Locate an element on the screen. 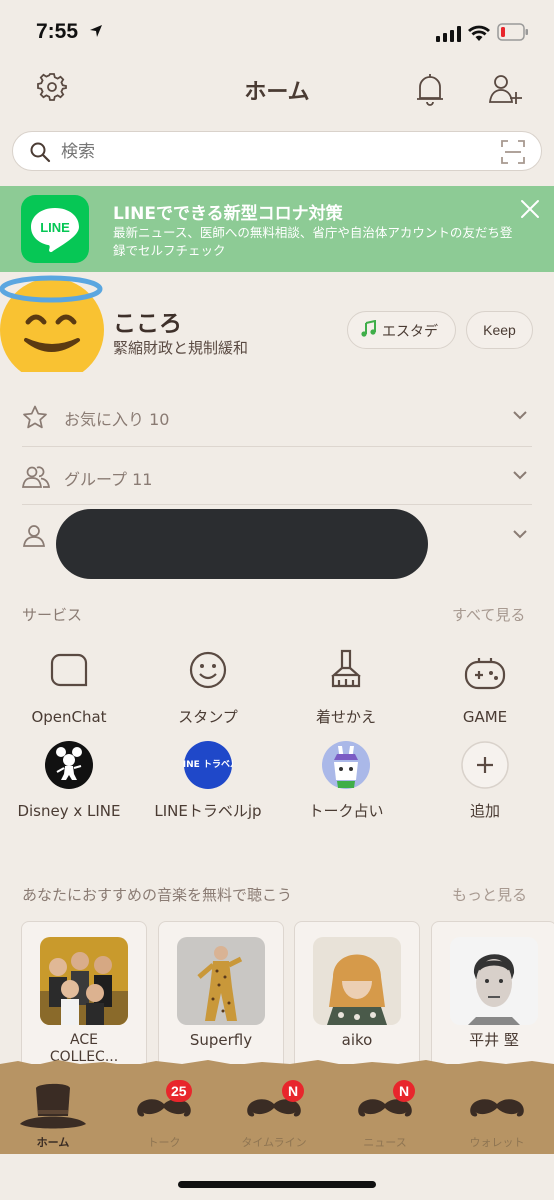 This screenshot has height=1200, width=554. groups-label: グループ 11 is located at coordinates (108, 479).